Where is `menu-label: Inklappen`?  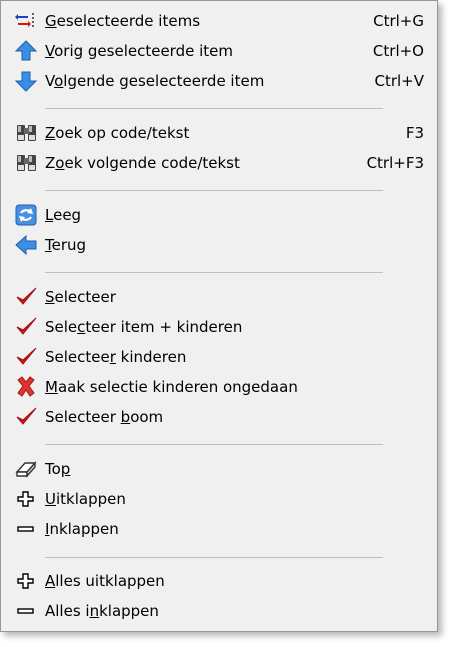 menu-label: Inklappen is located at coordinates (82, 529).